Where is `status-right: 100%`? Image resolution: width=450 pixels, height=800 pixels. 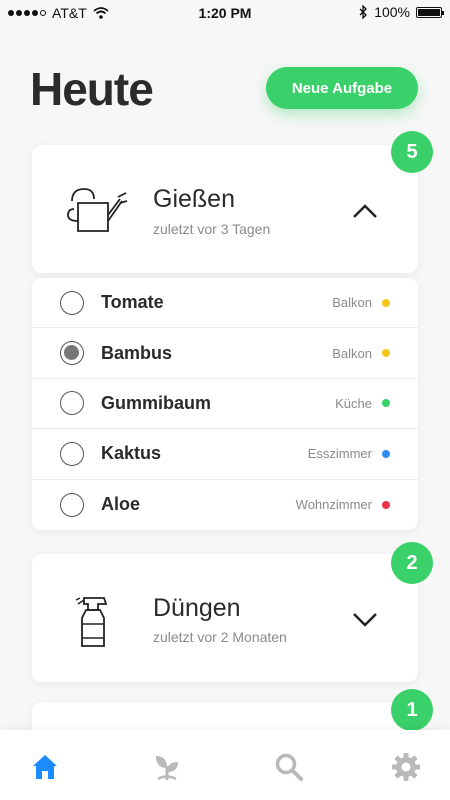 status-right: 100% is located at coordinates (401, 12).